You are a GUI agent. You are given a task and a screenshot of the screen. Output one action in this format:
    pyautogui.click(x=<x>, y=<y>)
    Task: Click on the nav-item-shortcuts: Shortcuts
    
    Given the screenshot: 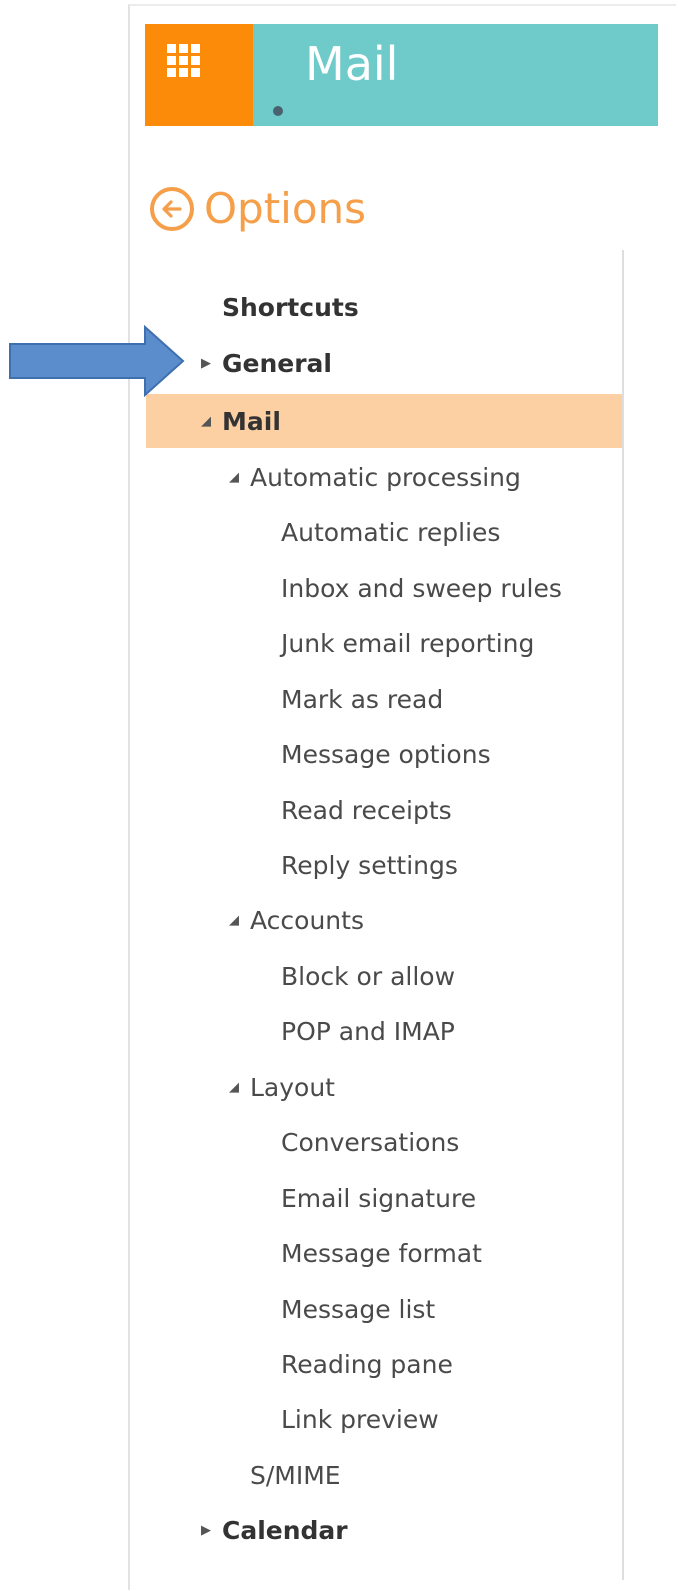 What is the action you would take?
    pyautogui.click(x=384, y=307)
    